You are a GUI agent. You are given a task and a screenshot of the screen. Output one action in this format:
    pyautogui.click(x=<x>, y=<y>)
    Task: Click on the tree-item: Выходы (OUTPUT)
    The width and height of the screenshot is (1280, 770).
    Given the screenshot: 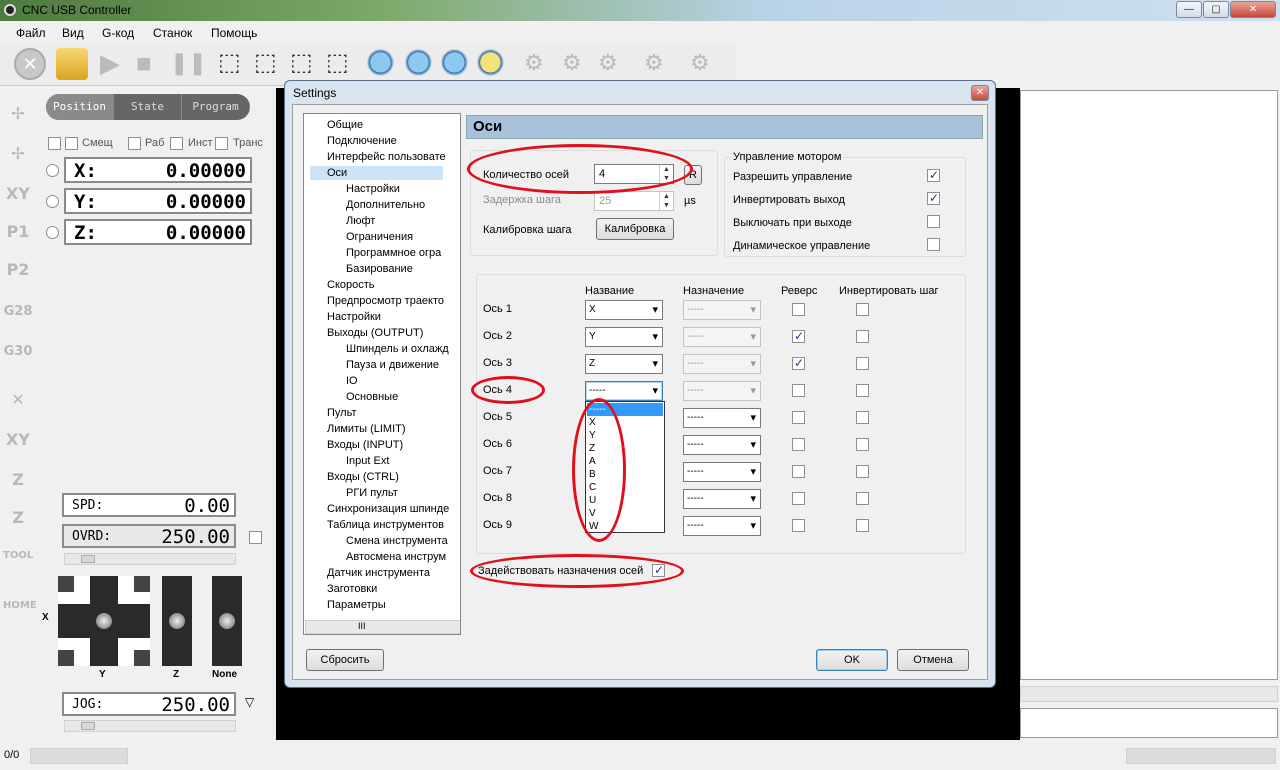 What is the action you would take?
    pyautogui.click(x=375, y=333)
    